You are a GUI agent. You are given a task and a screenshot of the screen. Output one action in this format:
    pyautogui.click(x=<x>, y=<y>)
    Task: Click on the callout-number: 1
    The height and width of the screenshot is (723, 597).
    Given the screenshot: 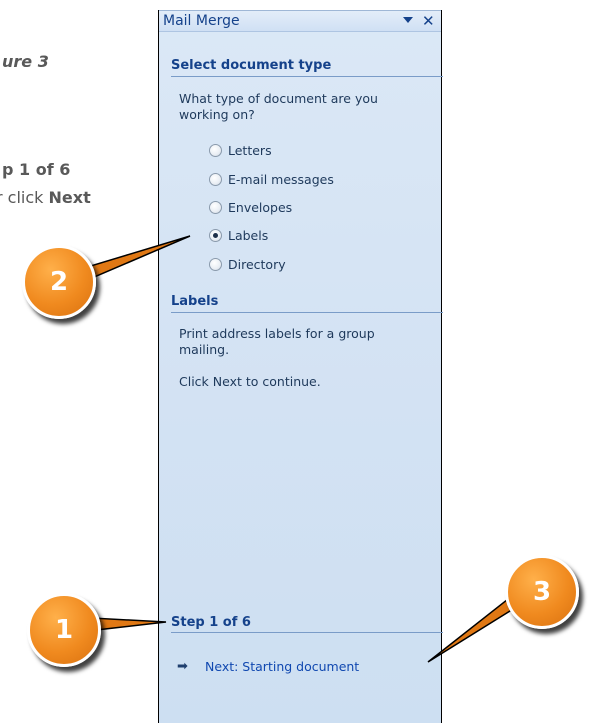 What is the action you would take?
    pyautogui.click(x=64, y=630)
    